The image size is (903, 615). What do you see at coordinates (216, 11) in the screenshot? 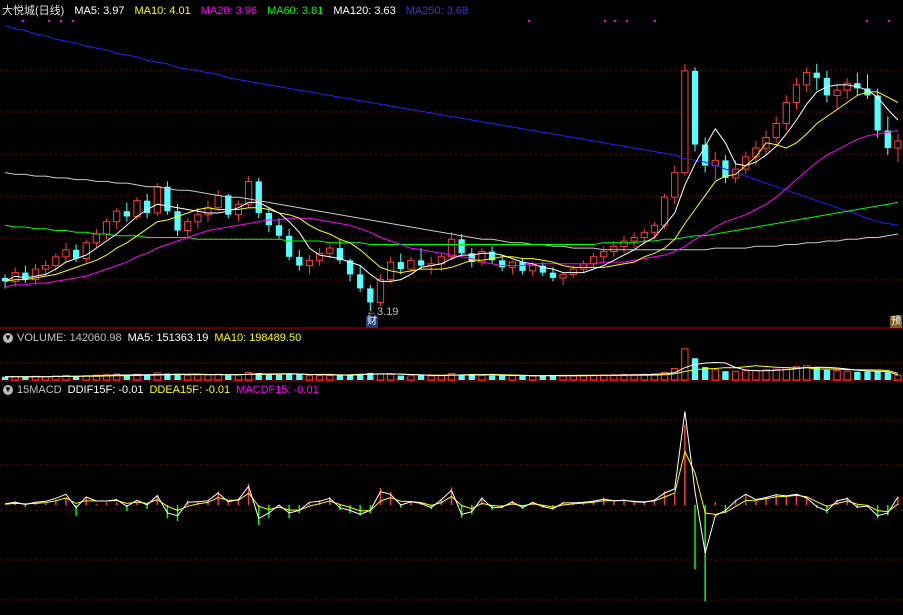
I see `ma20-label: MA20:` at bounding box center [216, 11].